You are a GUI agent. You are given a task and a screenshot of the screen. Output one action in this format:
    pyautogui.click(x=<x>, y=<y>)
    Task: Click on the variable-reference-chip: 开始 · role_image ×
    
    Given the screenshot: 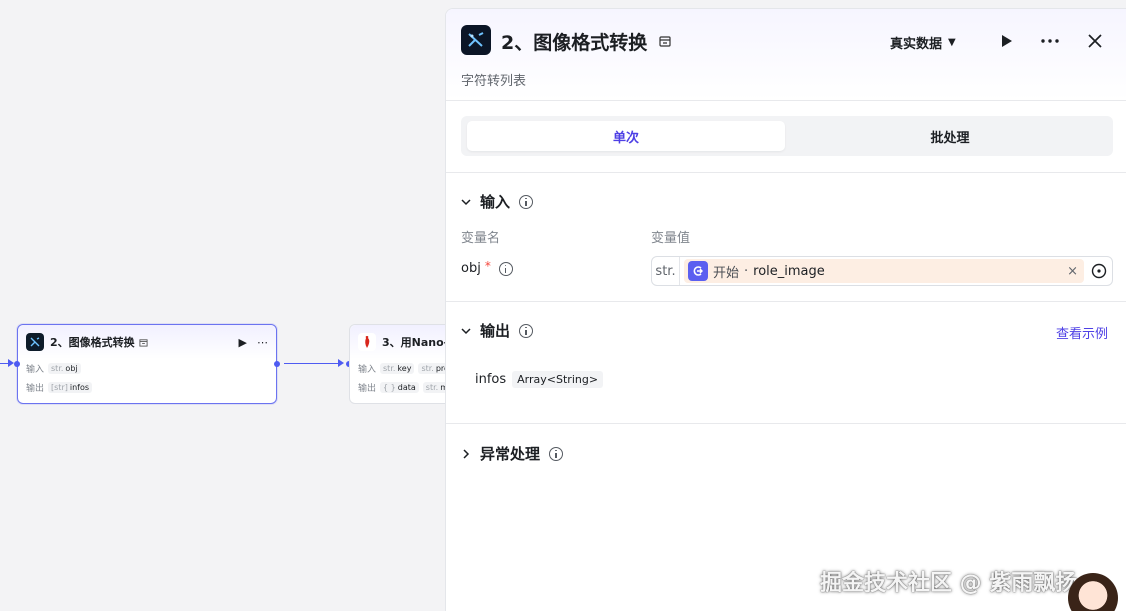 What is the action you would take?
    pyautogui.click(x=884, y=271)
    